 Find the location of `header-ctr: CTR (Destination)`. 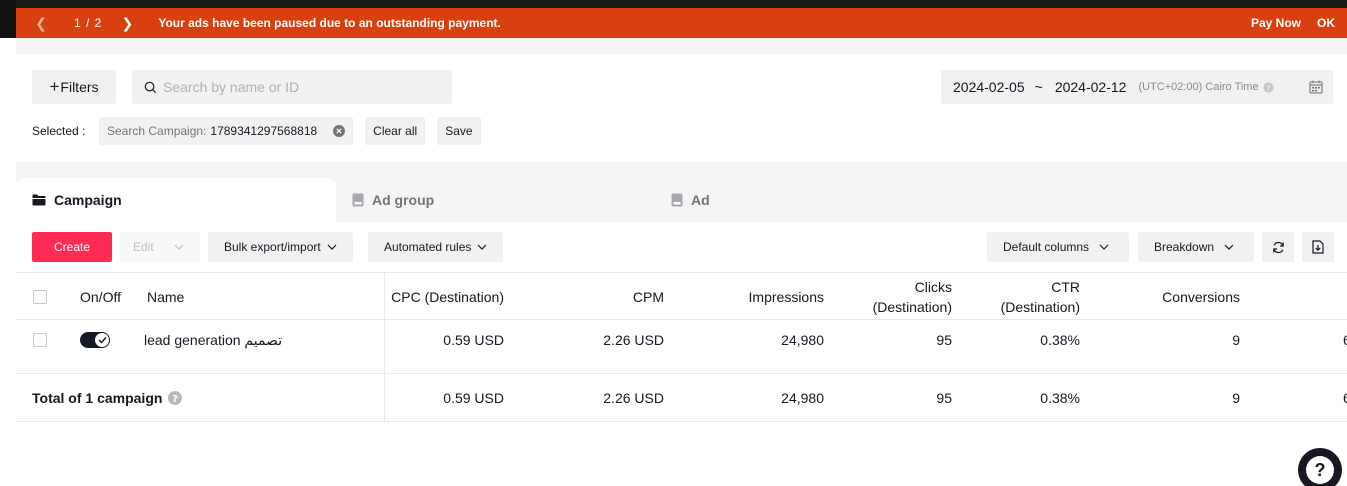

header-ctr: CTR (Destination) is located at coordinates (1020, 296).